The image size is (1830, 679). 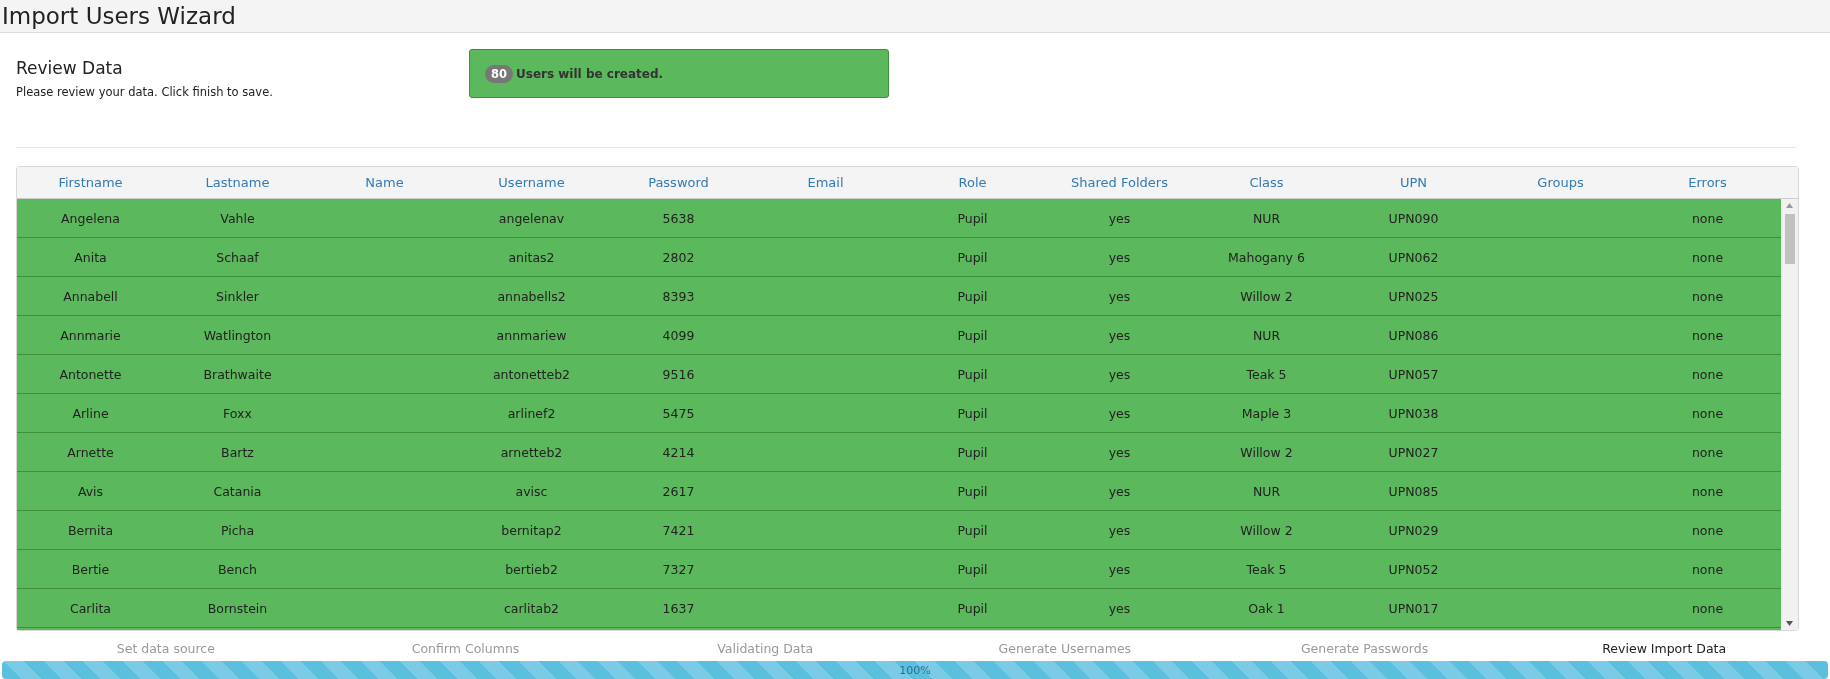 What do you see at coordinates (678, 296) in the screenshot?
I see `table-cell-text: 8393` at bounding box center [678, 296].